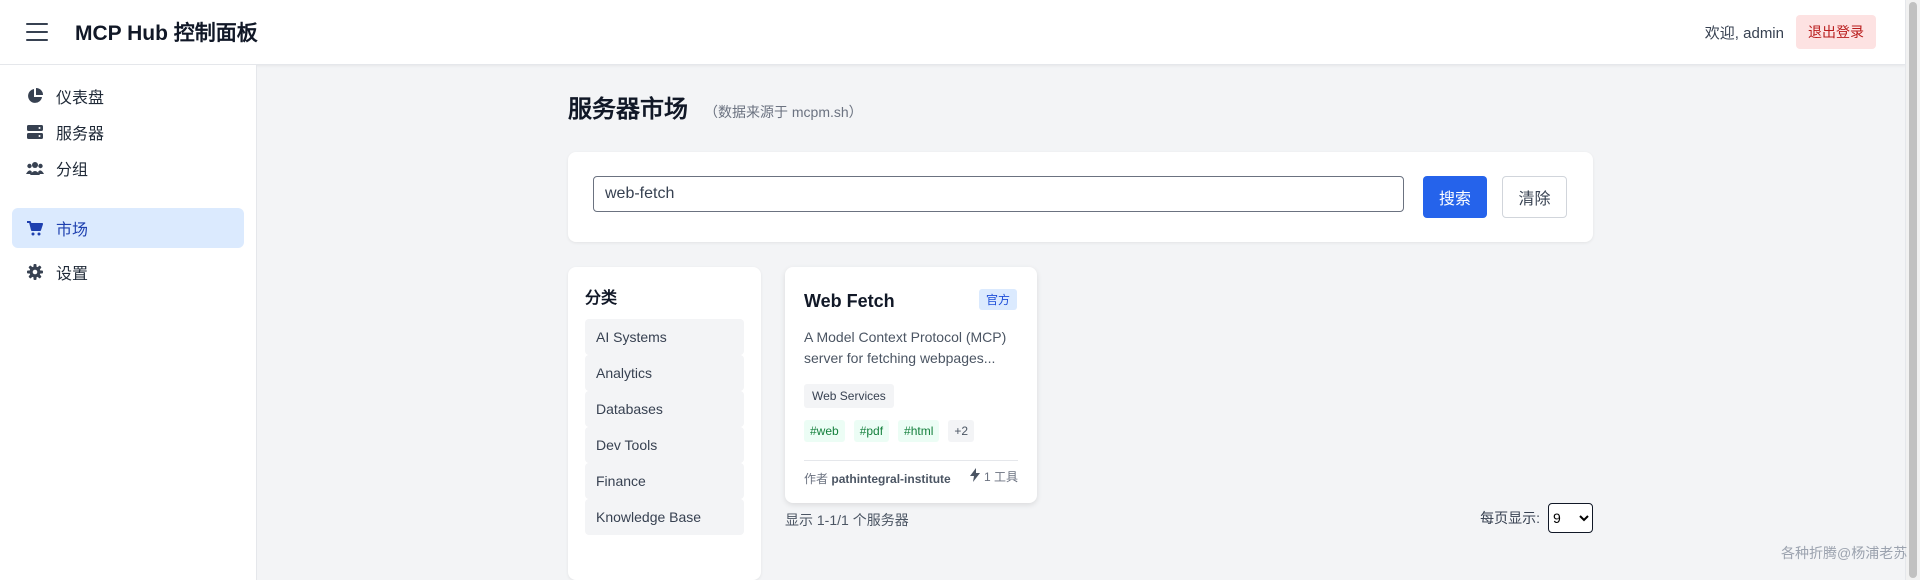  I want to click on server-category-chip: Web Services, so click(849, 396).